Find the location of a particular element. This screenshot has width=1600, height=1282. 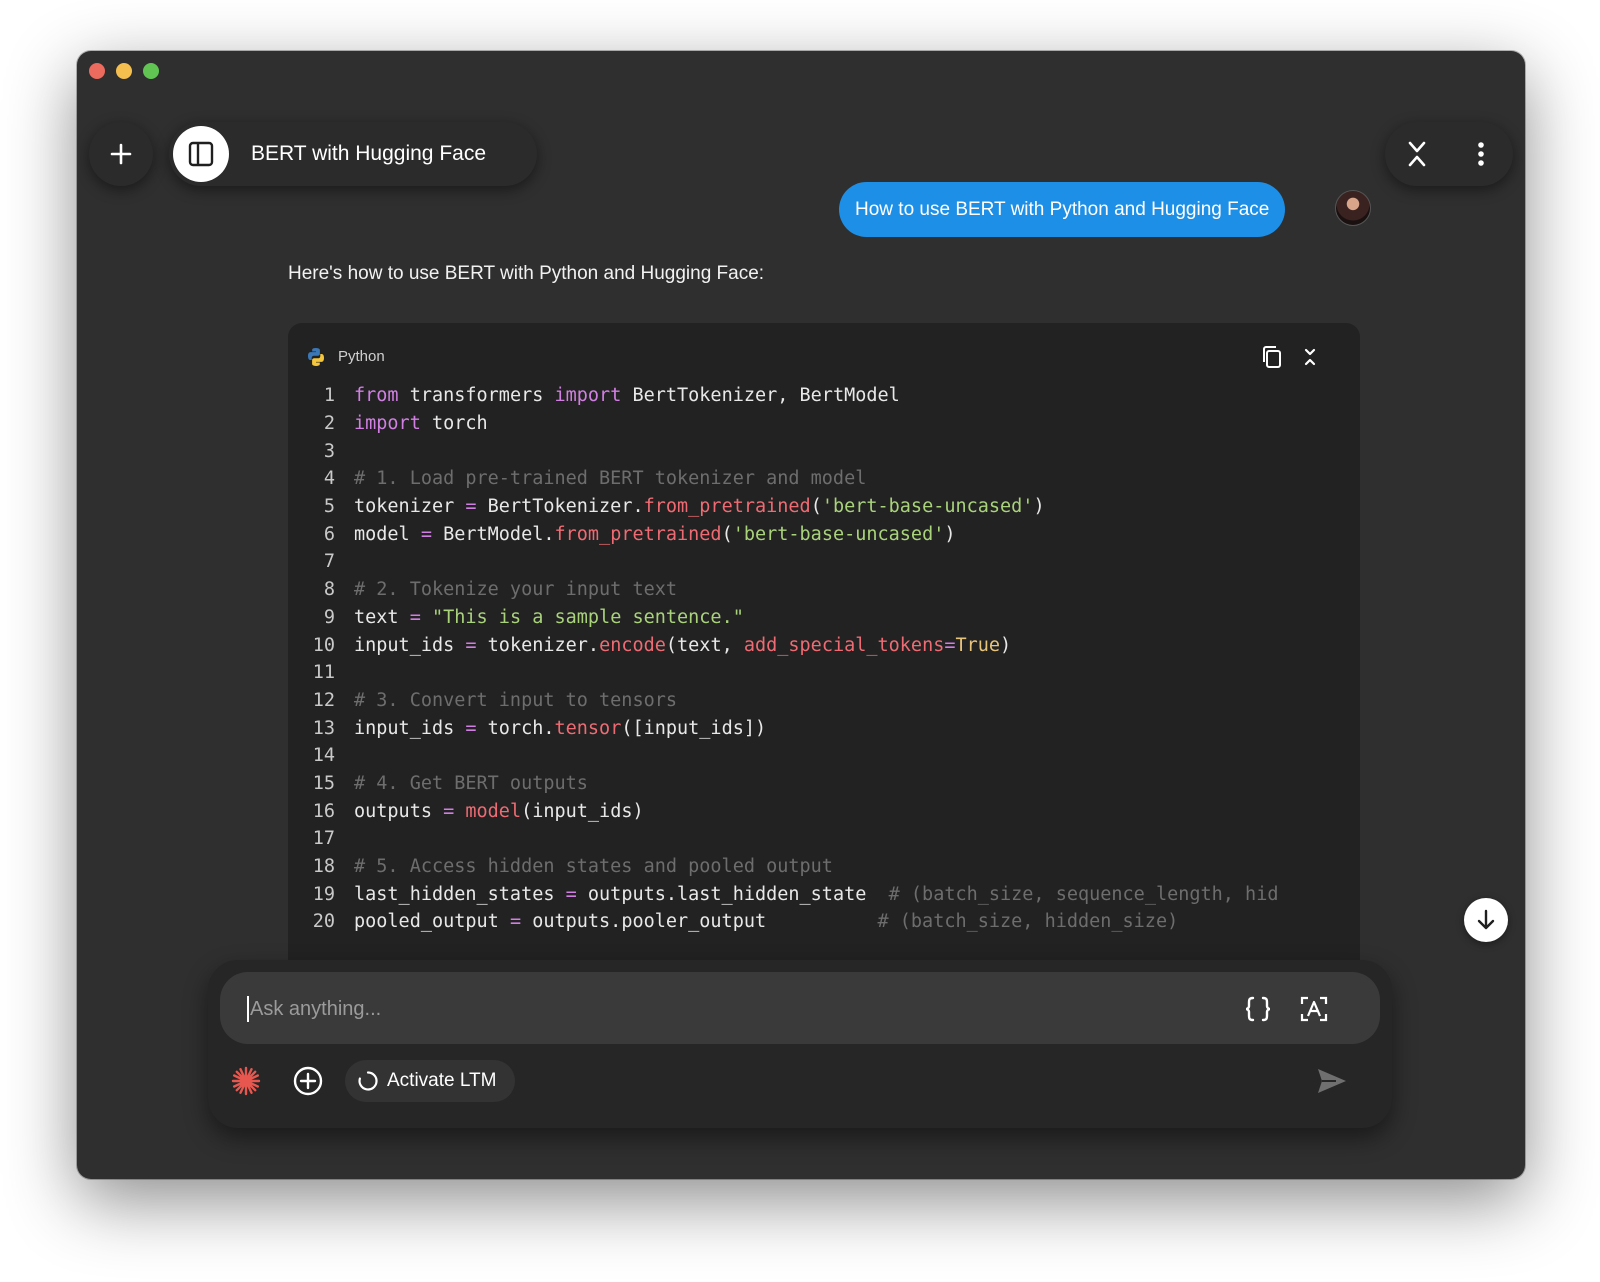

code-token: (input_ids) is located at coordinates (582, 811).